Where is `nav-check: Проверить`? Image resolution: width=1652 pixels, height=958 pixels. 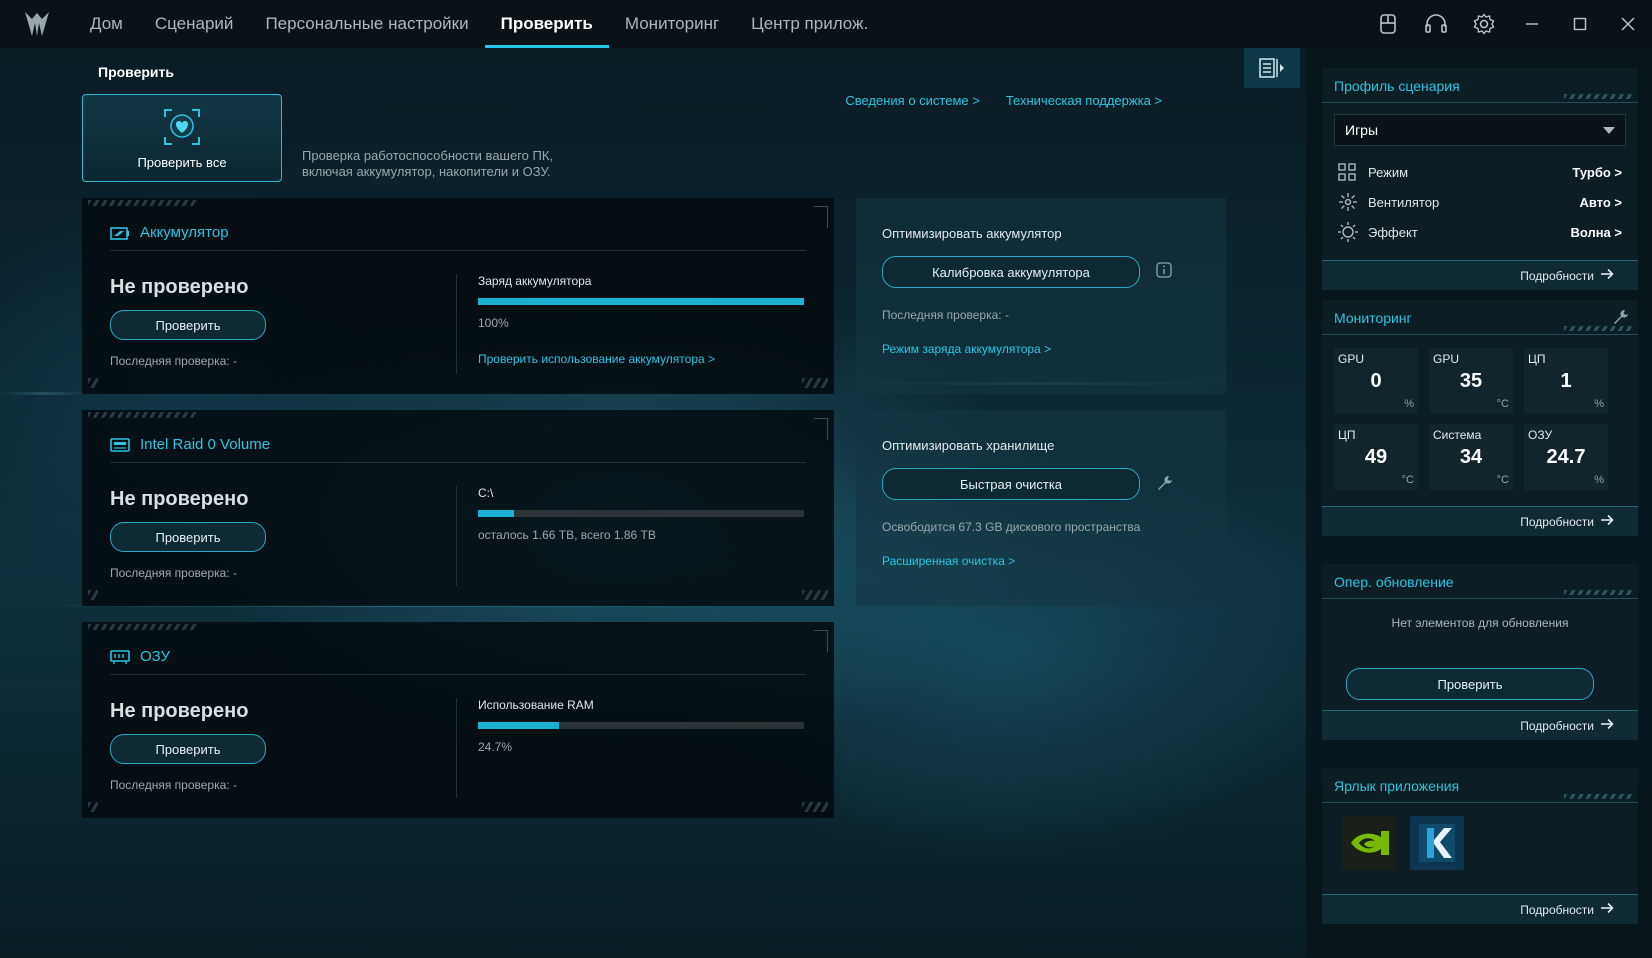 nav-check: Проверить is located at coordinates (547, 24).